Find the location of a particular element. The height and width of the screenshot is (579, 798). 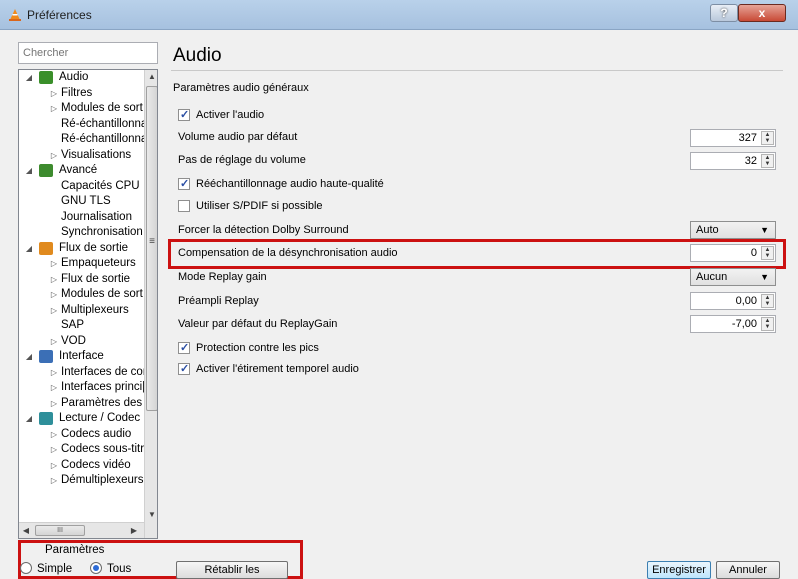

tree-item-label: SAP is located at coordinates (73, 325).